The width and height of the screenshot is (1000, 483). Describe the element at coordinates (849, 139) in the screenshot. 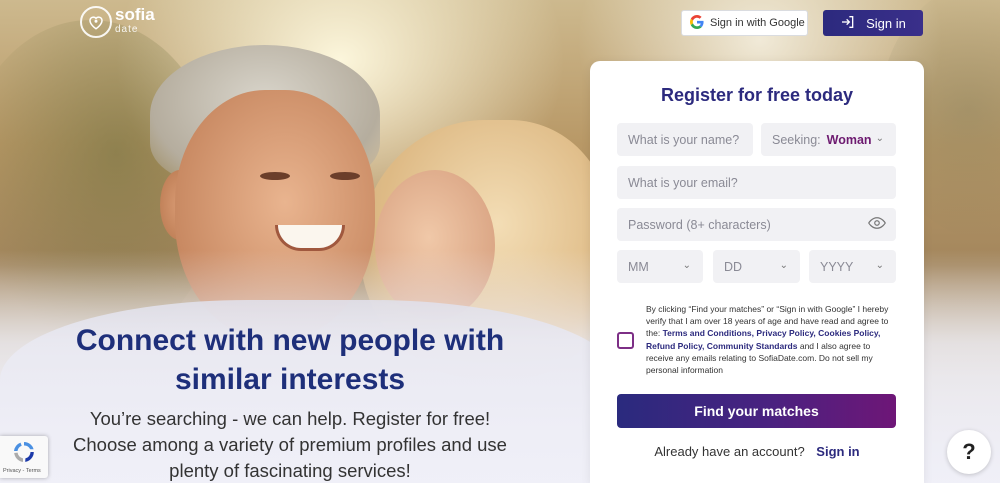

I see `seeking-value: Woman` at that location.